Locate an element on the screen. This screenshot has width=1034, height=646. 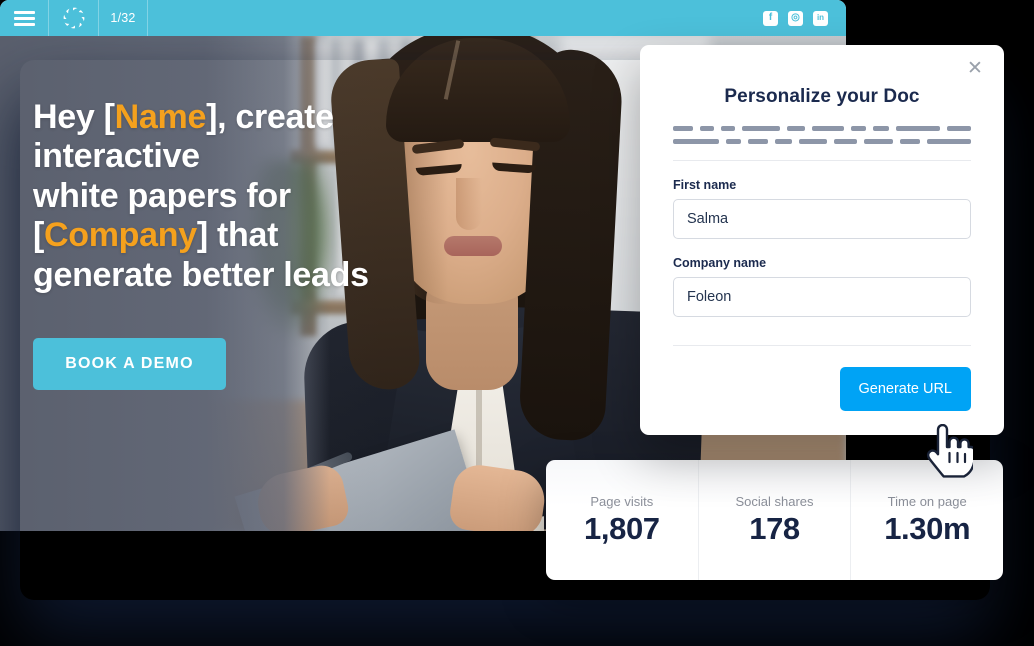
headline-line-5: generate better leads is located at coordinates (201, 274).